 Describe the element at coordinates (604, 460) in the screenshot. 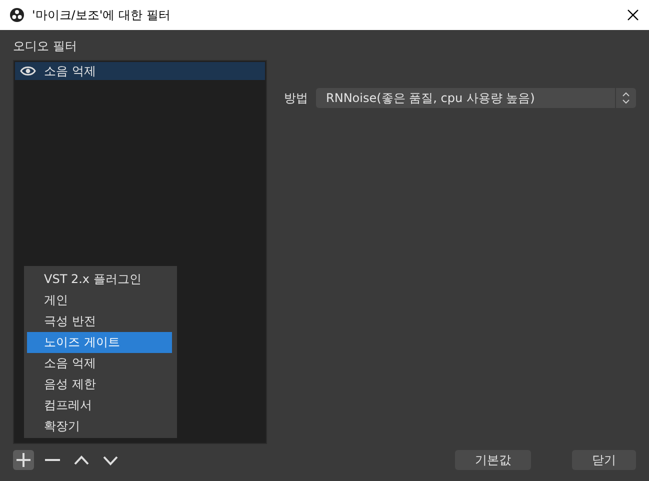

I see `close-button: 닫기` at that location.